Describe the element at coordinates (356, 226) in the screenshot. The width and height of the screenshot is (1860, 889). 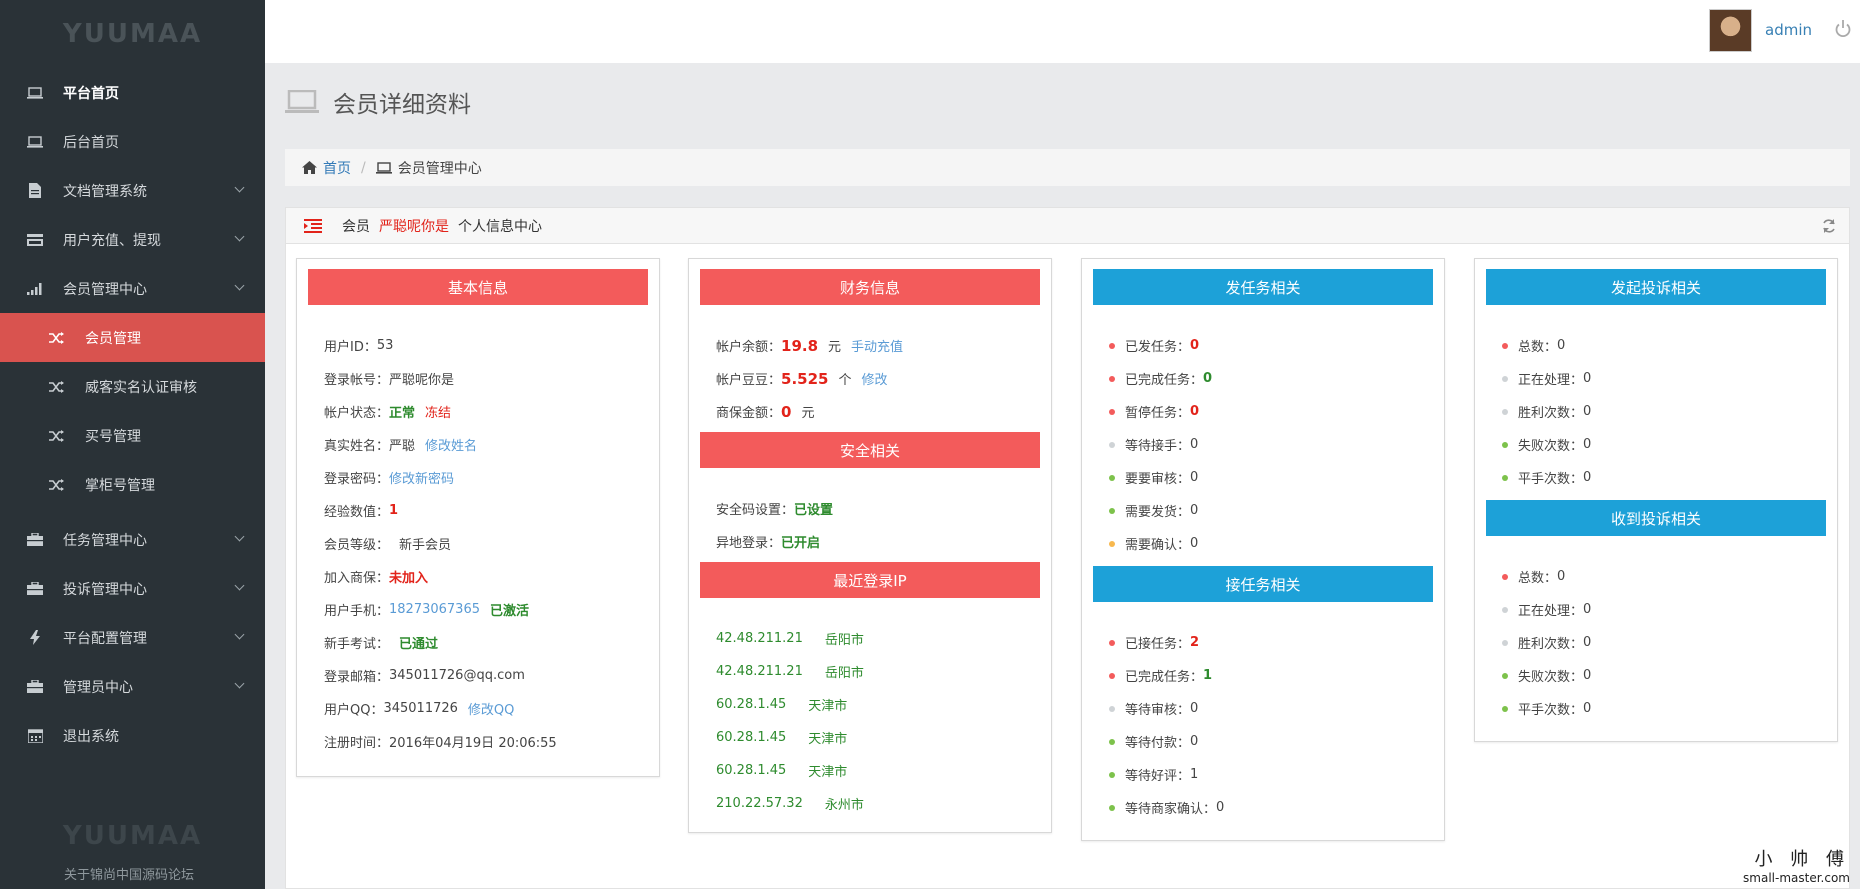
I see `box-header-prefix: 会员` at that location.